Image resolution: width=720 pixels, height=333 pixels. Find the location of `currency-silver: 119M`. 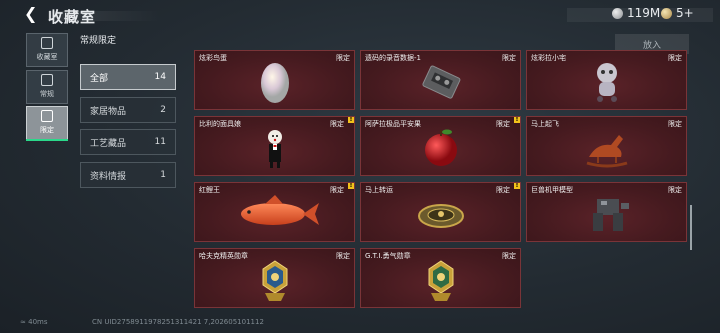

currency-silver: 119M is located at coordinates (636, 13).